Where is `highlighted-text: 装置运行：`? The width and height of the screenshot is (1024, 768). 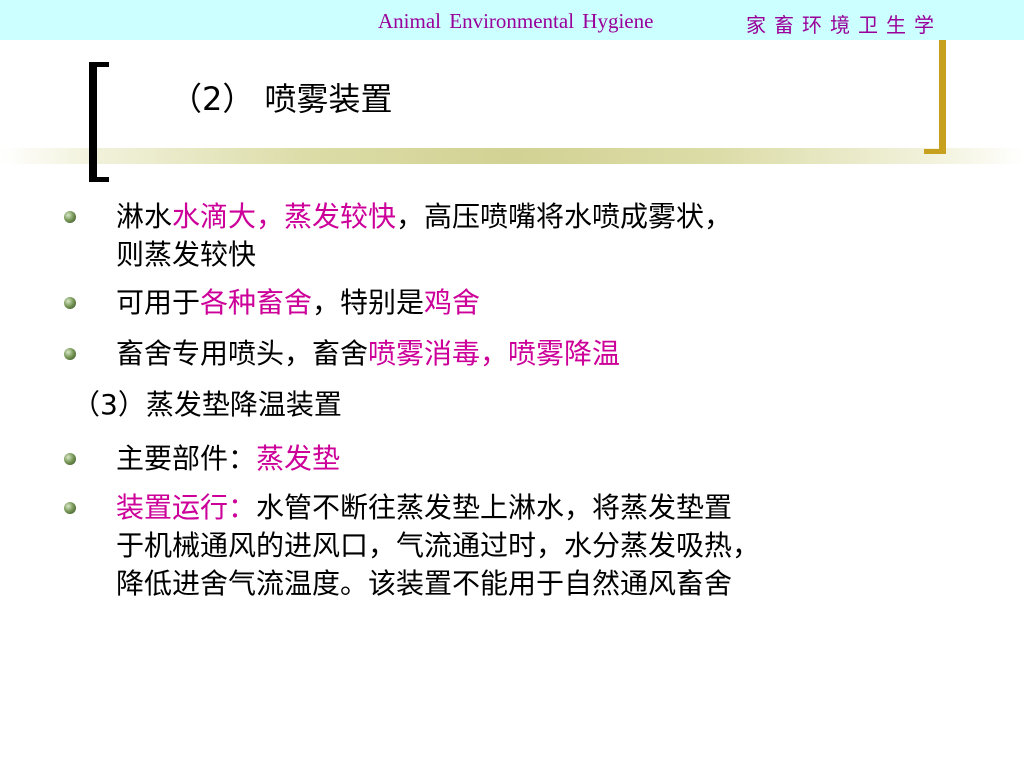
highlighted-text: 装置运行： is located at coordinates (186, 507).